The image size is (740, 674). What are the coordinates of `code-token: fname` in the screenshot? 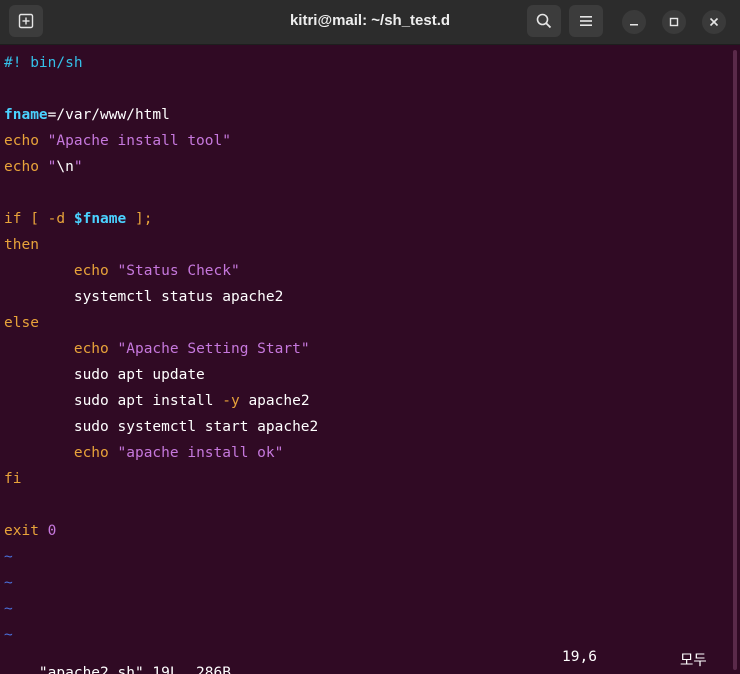 It's located at (26, 115).